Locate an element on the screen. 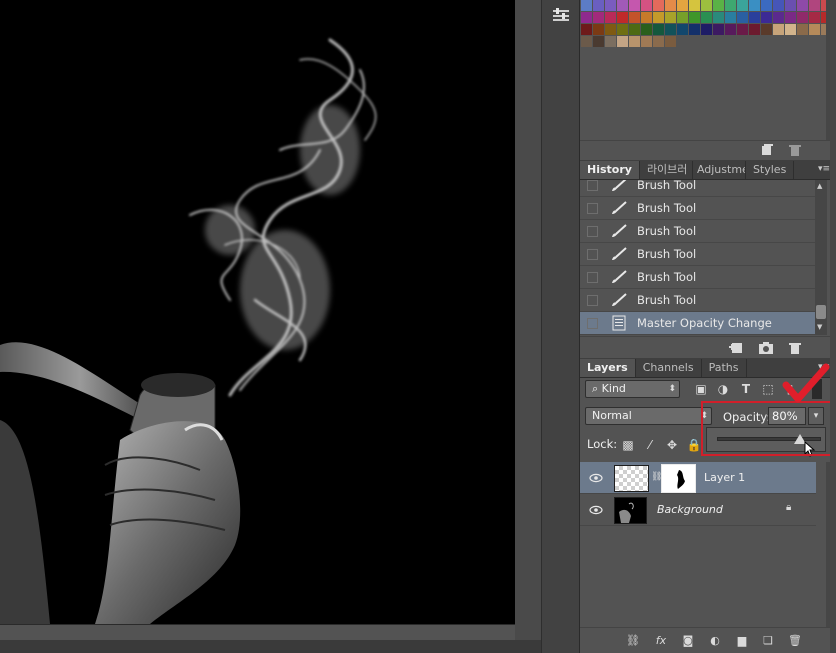  new-group-icon: ▆ is located at coordinates (742, 640).